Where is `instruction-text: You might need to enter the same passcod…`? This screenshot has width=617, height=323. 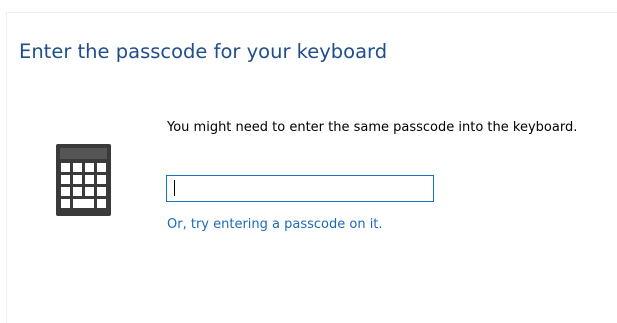
instruction-text: You might need to enter the same passcod… is located at coordinates (372, 127).